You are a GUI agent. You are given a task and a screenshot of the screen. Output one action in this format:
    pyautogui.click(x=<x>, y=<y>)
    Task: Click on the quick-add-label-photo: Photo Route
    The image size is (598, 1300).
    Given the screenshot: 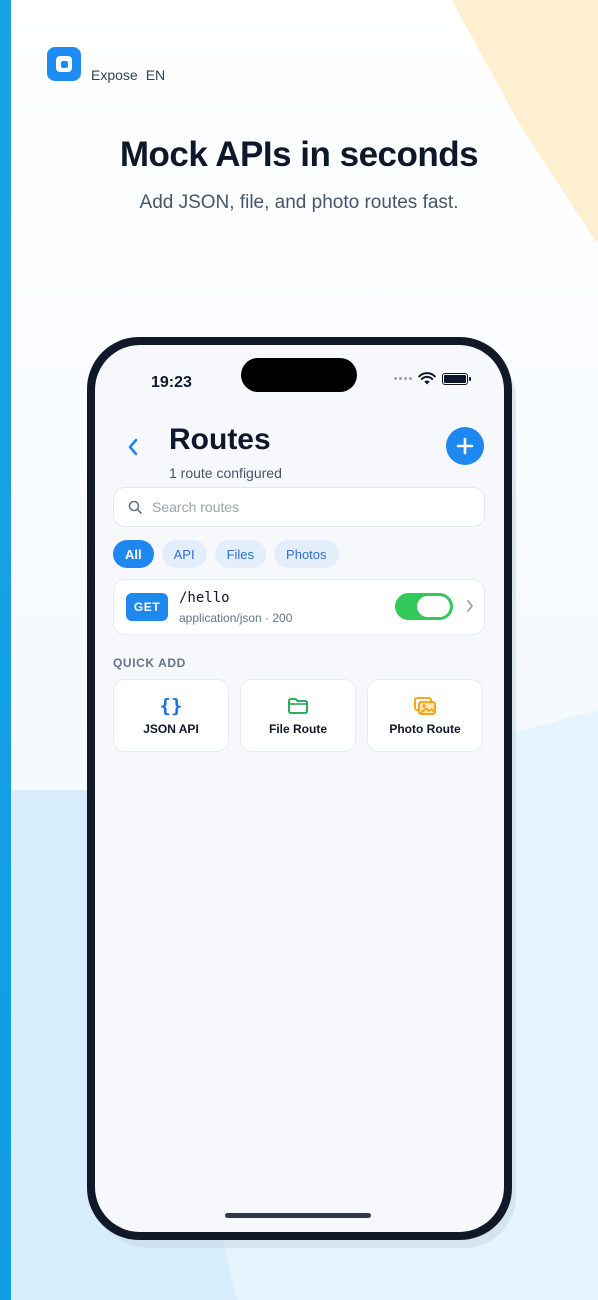 What is the action you would take?
    pyautogui.click(x=425, y=728)
    